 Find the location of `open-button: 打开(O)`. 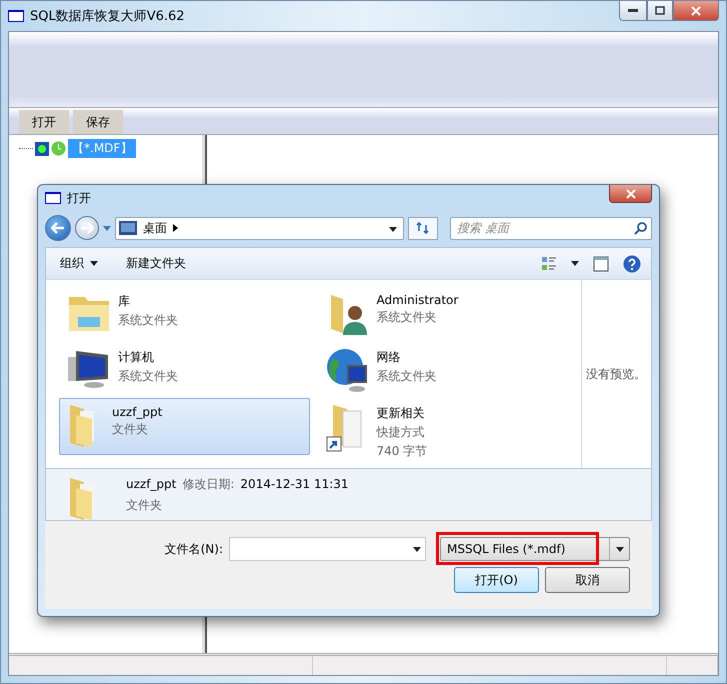

open-button: 打开(O) is located at coordinates (496, 580).